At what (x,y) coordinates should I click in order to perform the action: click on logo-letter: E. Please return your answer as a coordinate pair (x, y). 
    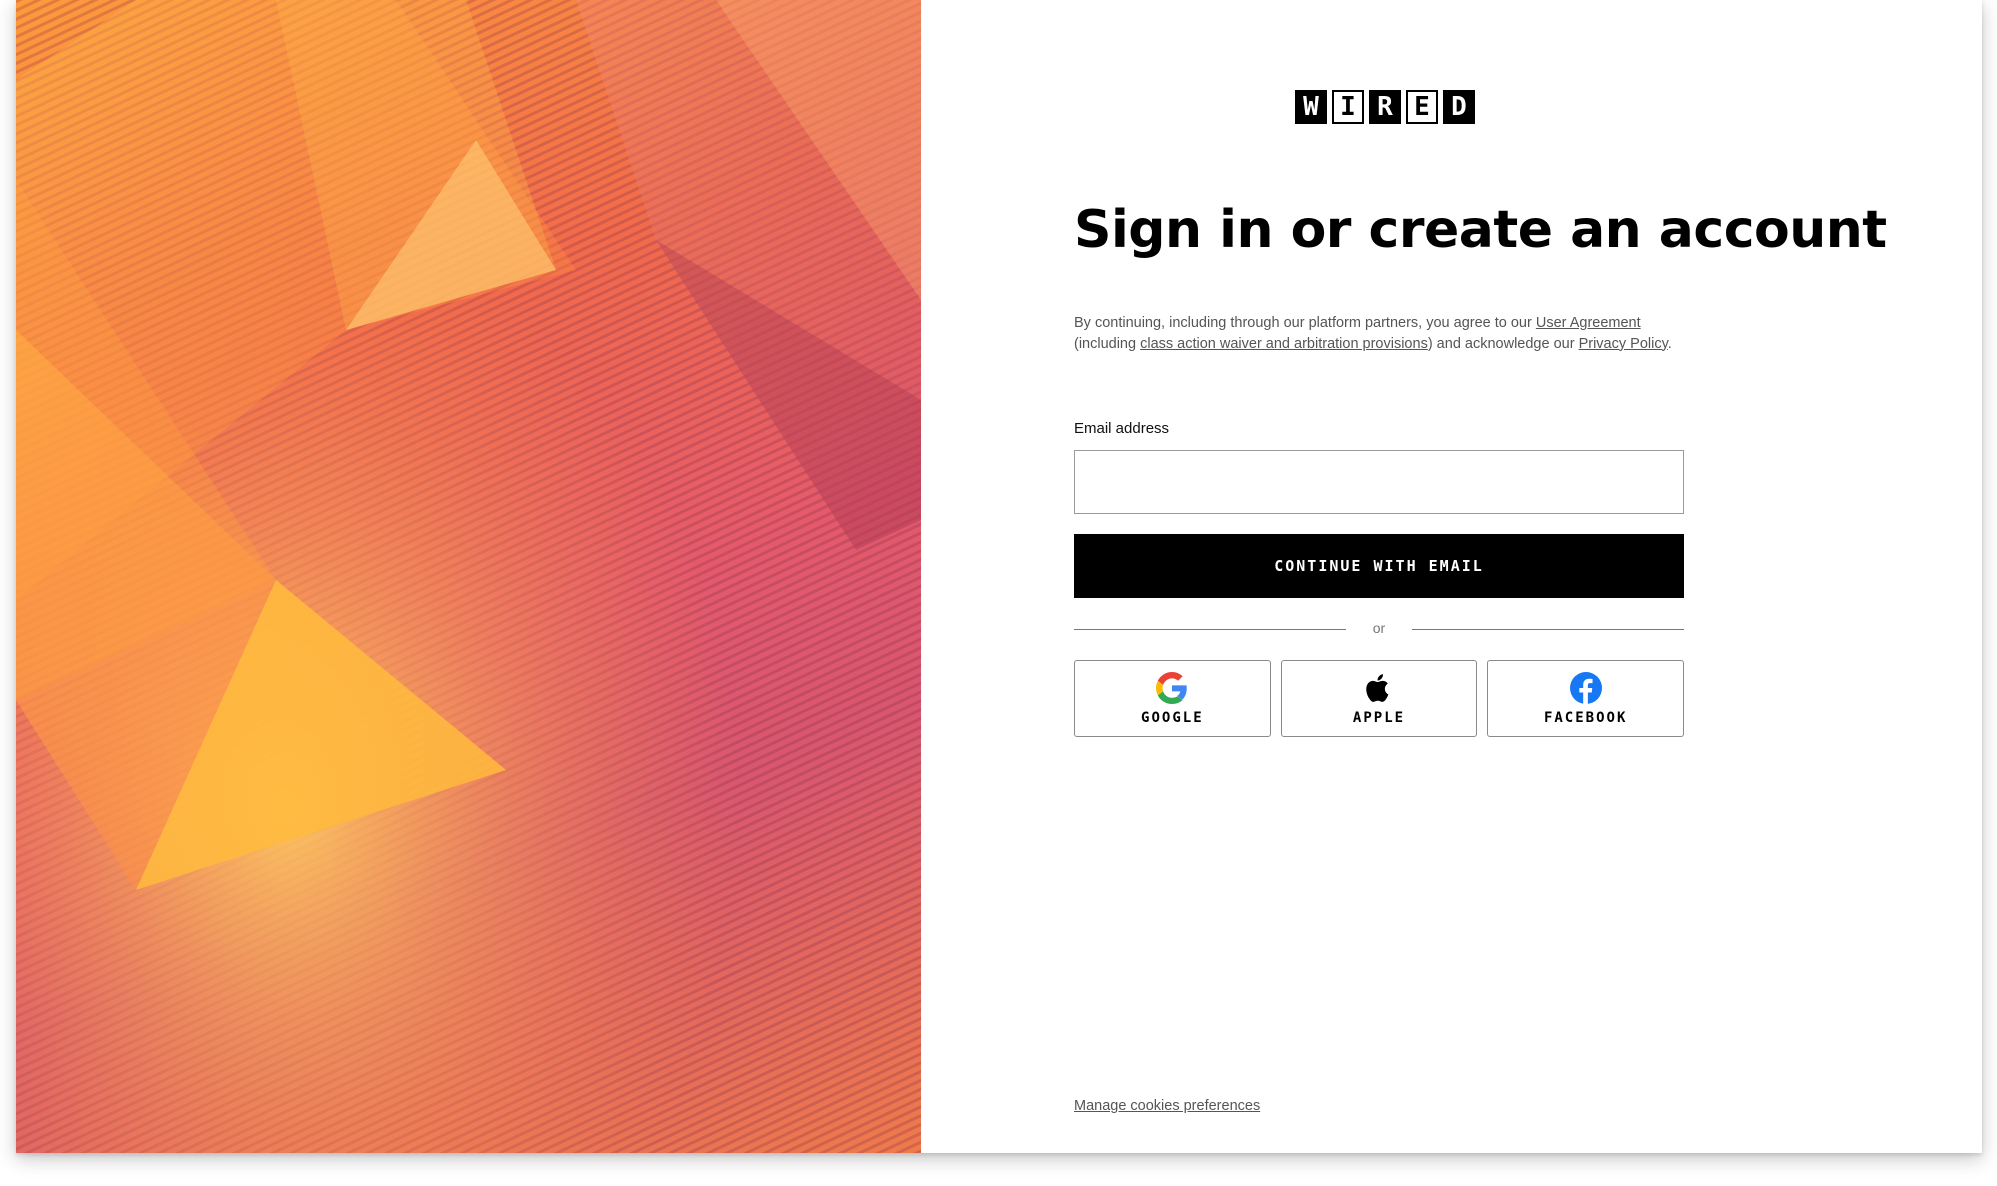
    Looking at the image, I should click on (1422, 107).